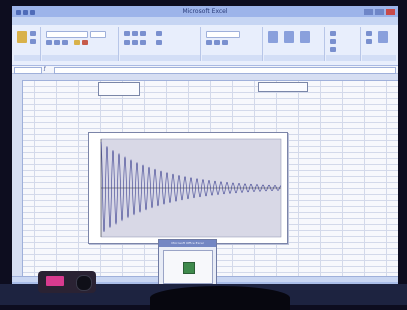 This screenshot has width=407, height=310. I want to click on row-headers, so click(17, 178).